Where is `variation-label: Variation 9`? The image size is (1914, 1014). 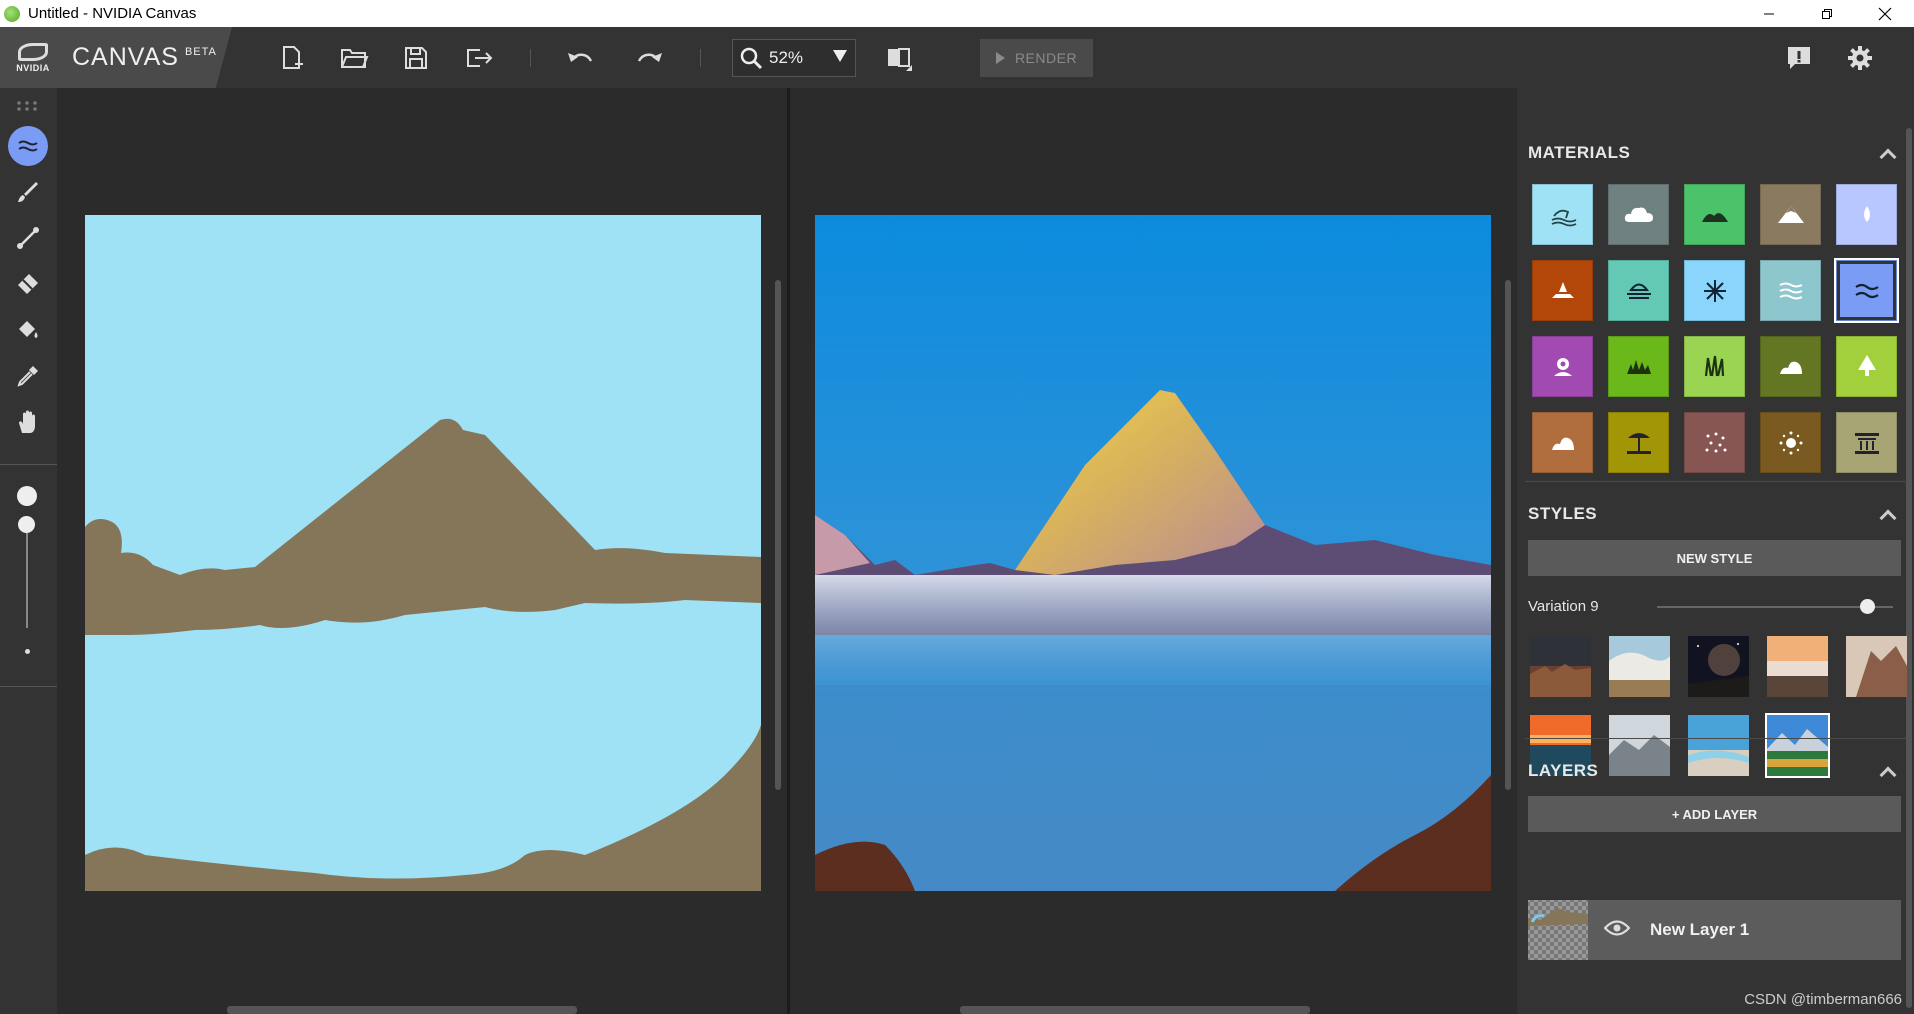 variation-label: Variation 9 is located at coordinates (1563, 606).